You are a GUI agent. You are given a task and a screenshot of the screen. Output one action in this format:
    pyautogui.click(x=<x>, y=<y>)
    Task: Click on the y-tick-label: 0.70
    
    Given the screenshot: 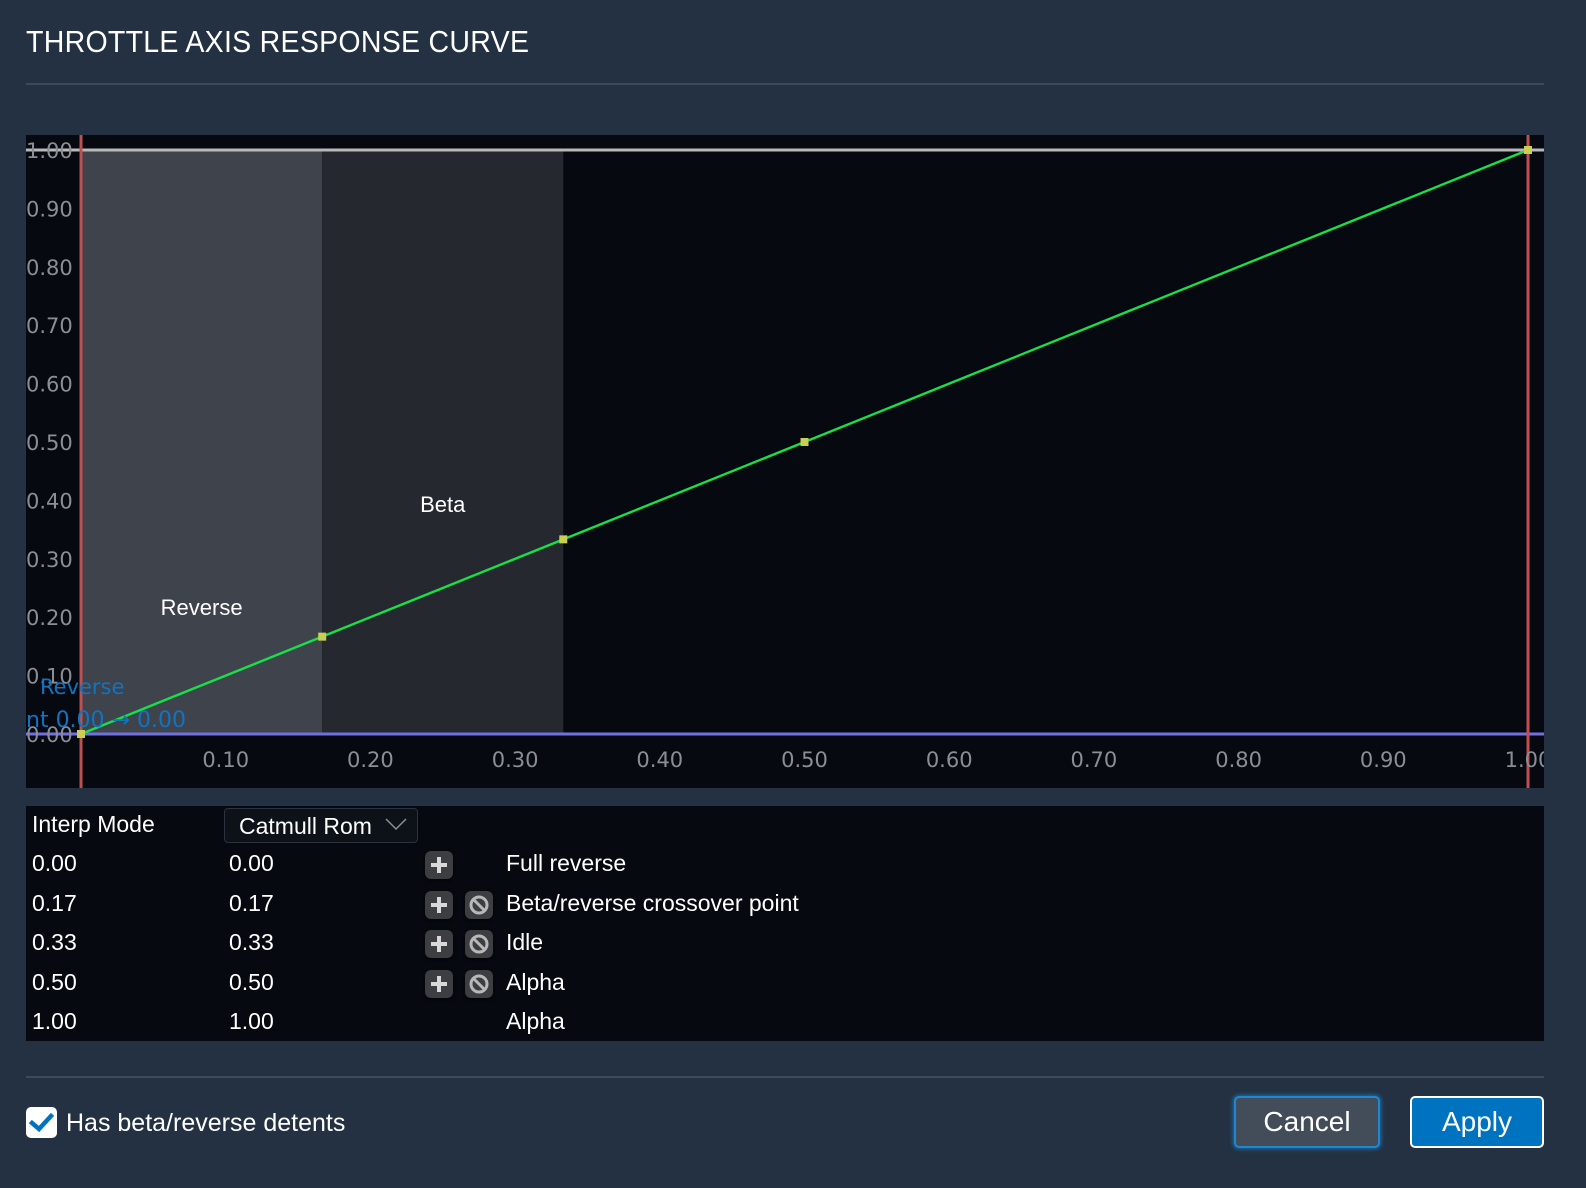 What is the action you would take?
    pyautogui.click(x=49, y=326)
    